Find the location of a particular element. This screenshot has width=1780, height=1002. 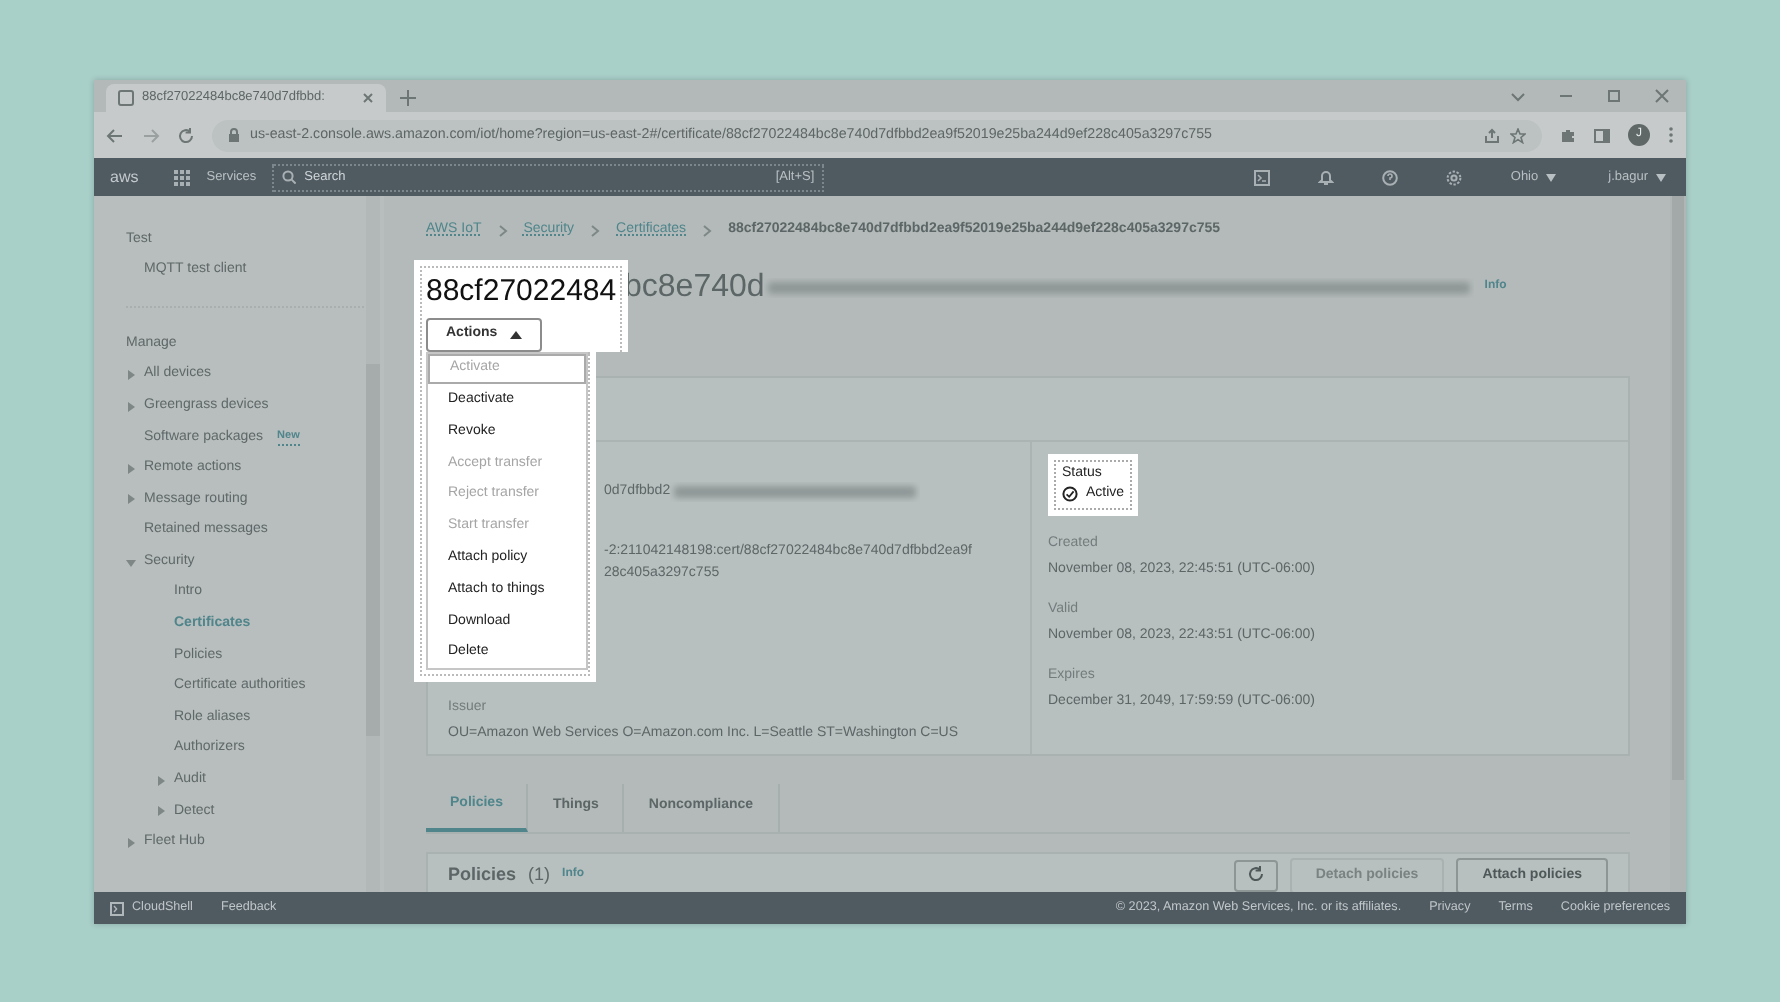

more-icon is located at coordinates (1671, 135).